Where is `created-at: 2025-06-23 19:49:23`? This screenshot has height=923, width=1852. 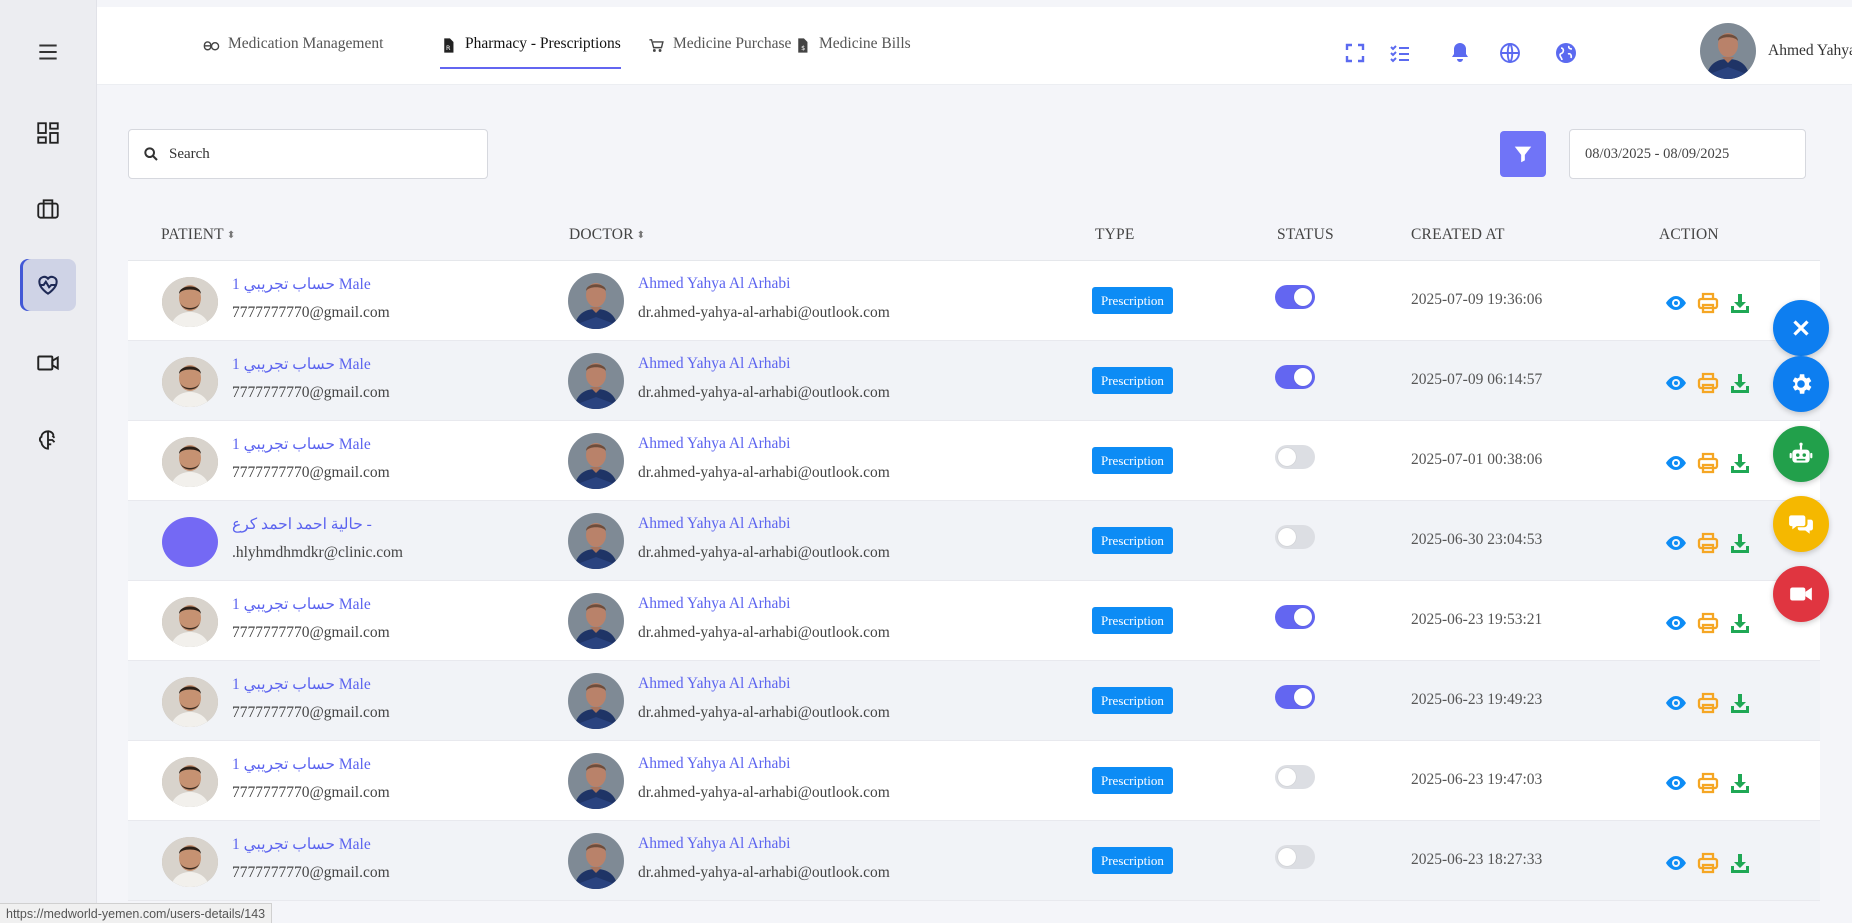
created-at: 2025-06-23 19:49:23 is located at coordinates (1477, 699).